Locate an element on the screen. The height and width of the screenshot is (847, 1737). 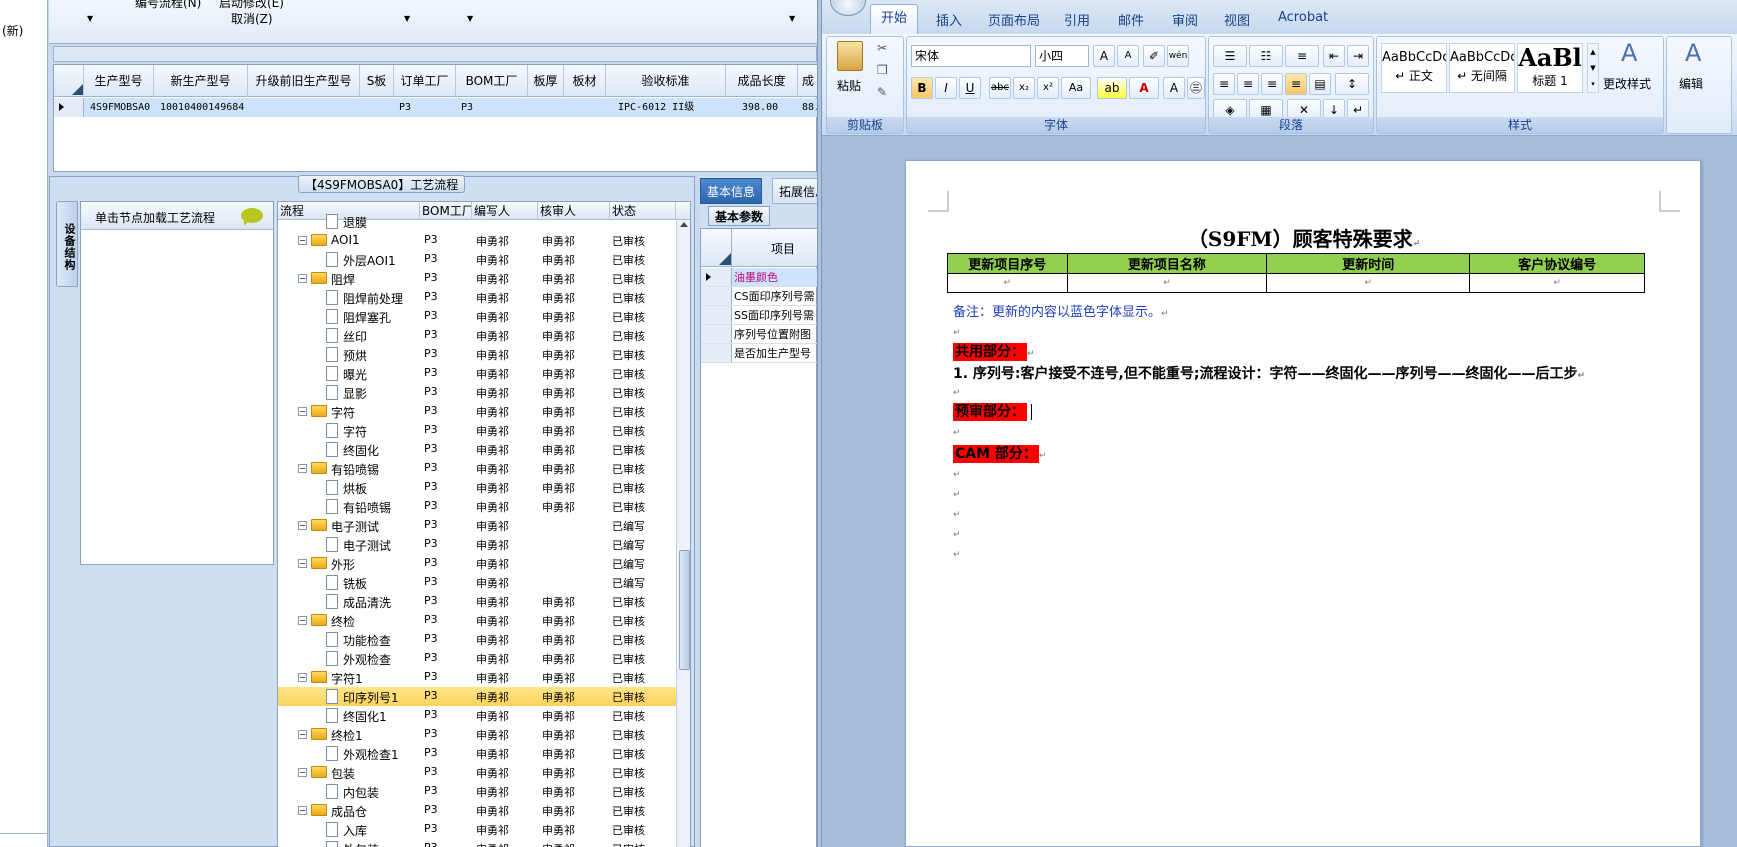
cut-icon: ✂ is located at coordinates (882, 48).